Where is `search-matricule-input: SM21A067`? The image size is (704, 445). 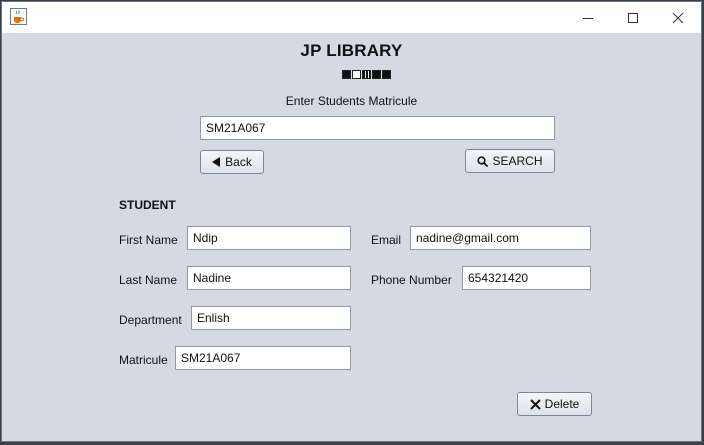
search-matricule-input: SM21A067 is located at coordinates (377, 128).